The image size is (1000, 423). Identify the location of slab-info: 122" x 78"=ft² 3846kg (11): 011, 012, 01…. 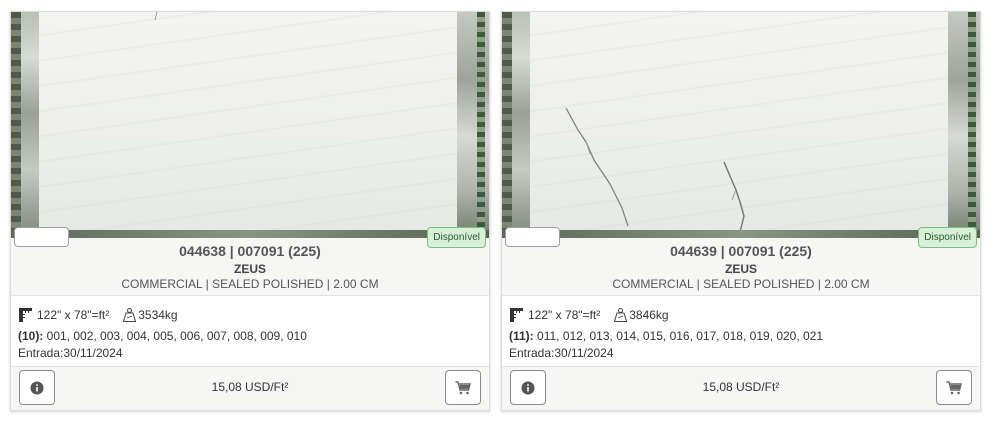
(741, 331).